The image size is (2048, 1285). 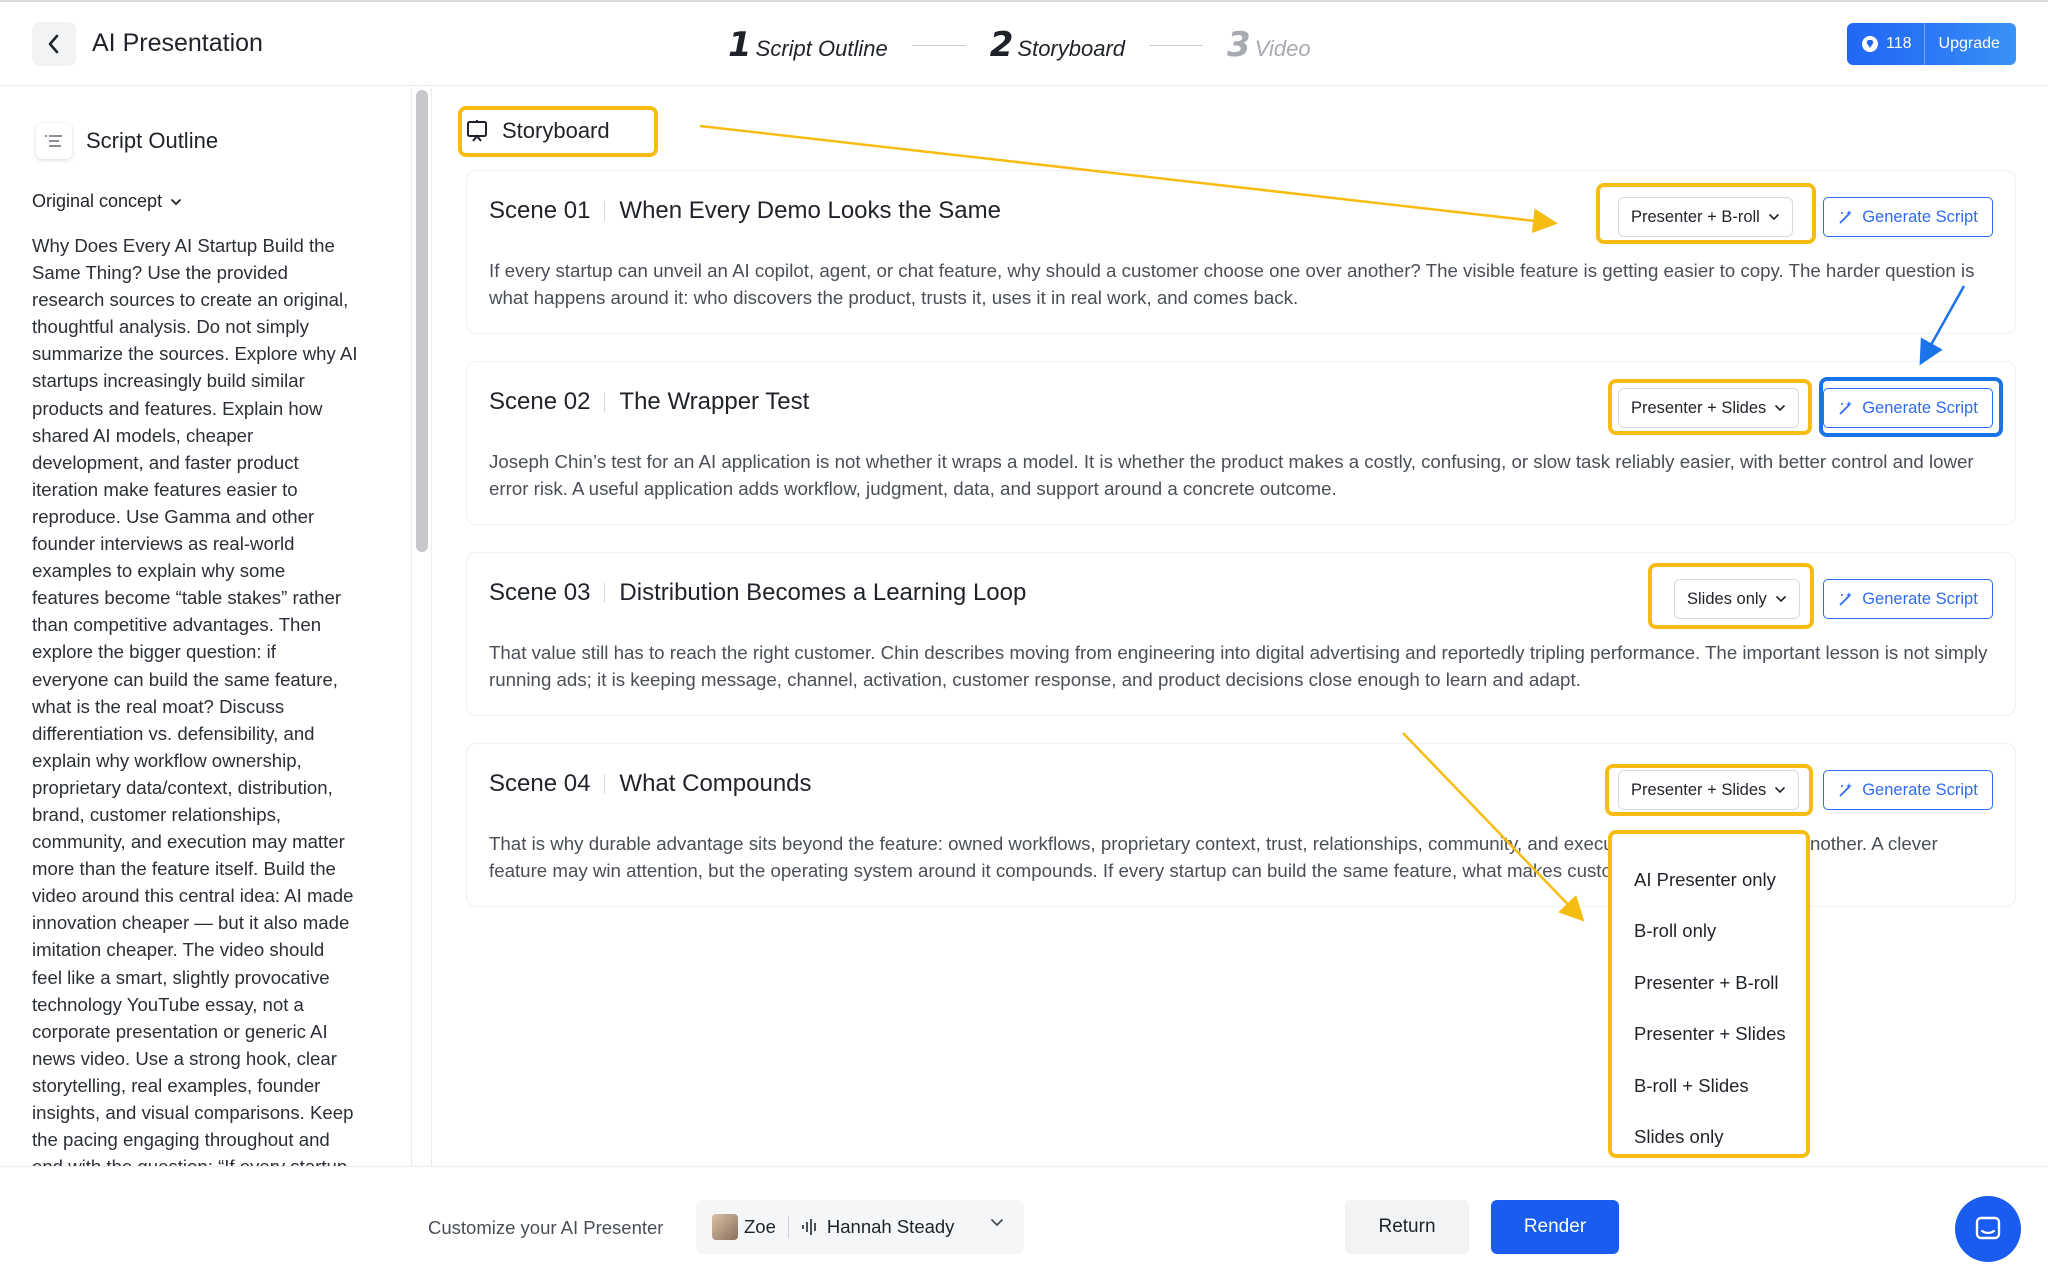 What do you see at coordinates (173, 733) in the screenshot?
I see `concept-line: differentiation vs. defensibility, and` at bounding box center [173, 733].